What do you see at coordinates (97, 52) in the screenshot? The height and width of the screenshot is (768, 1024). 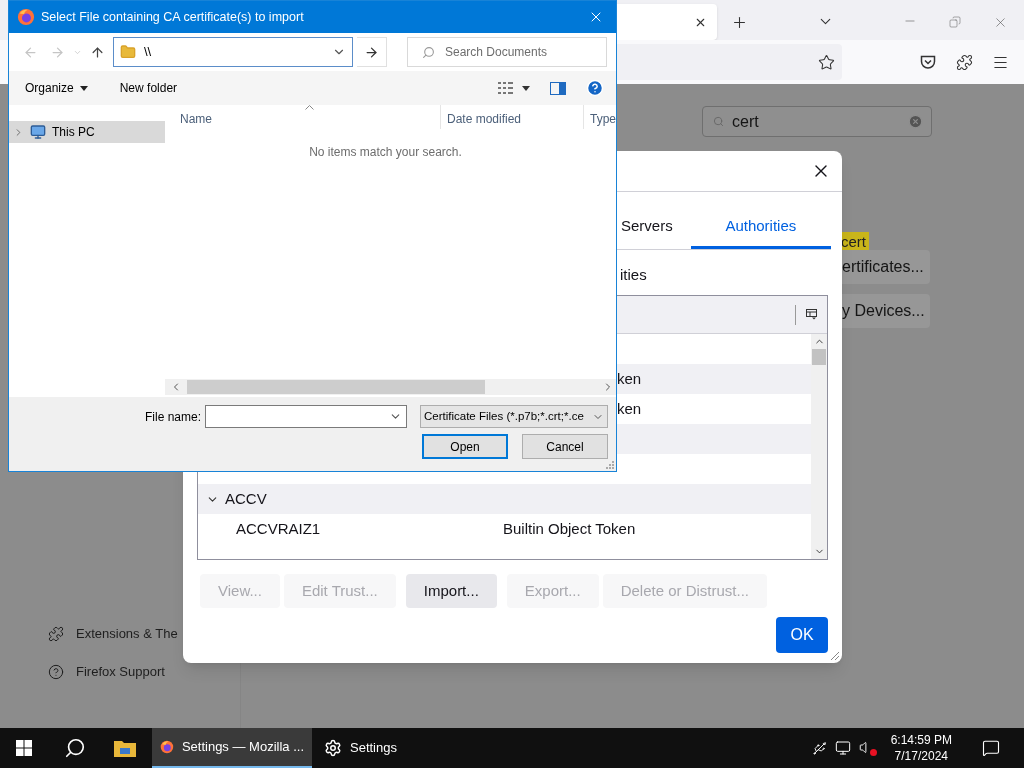 I see `up-icon` at bounding box center [97, 52].